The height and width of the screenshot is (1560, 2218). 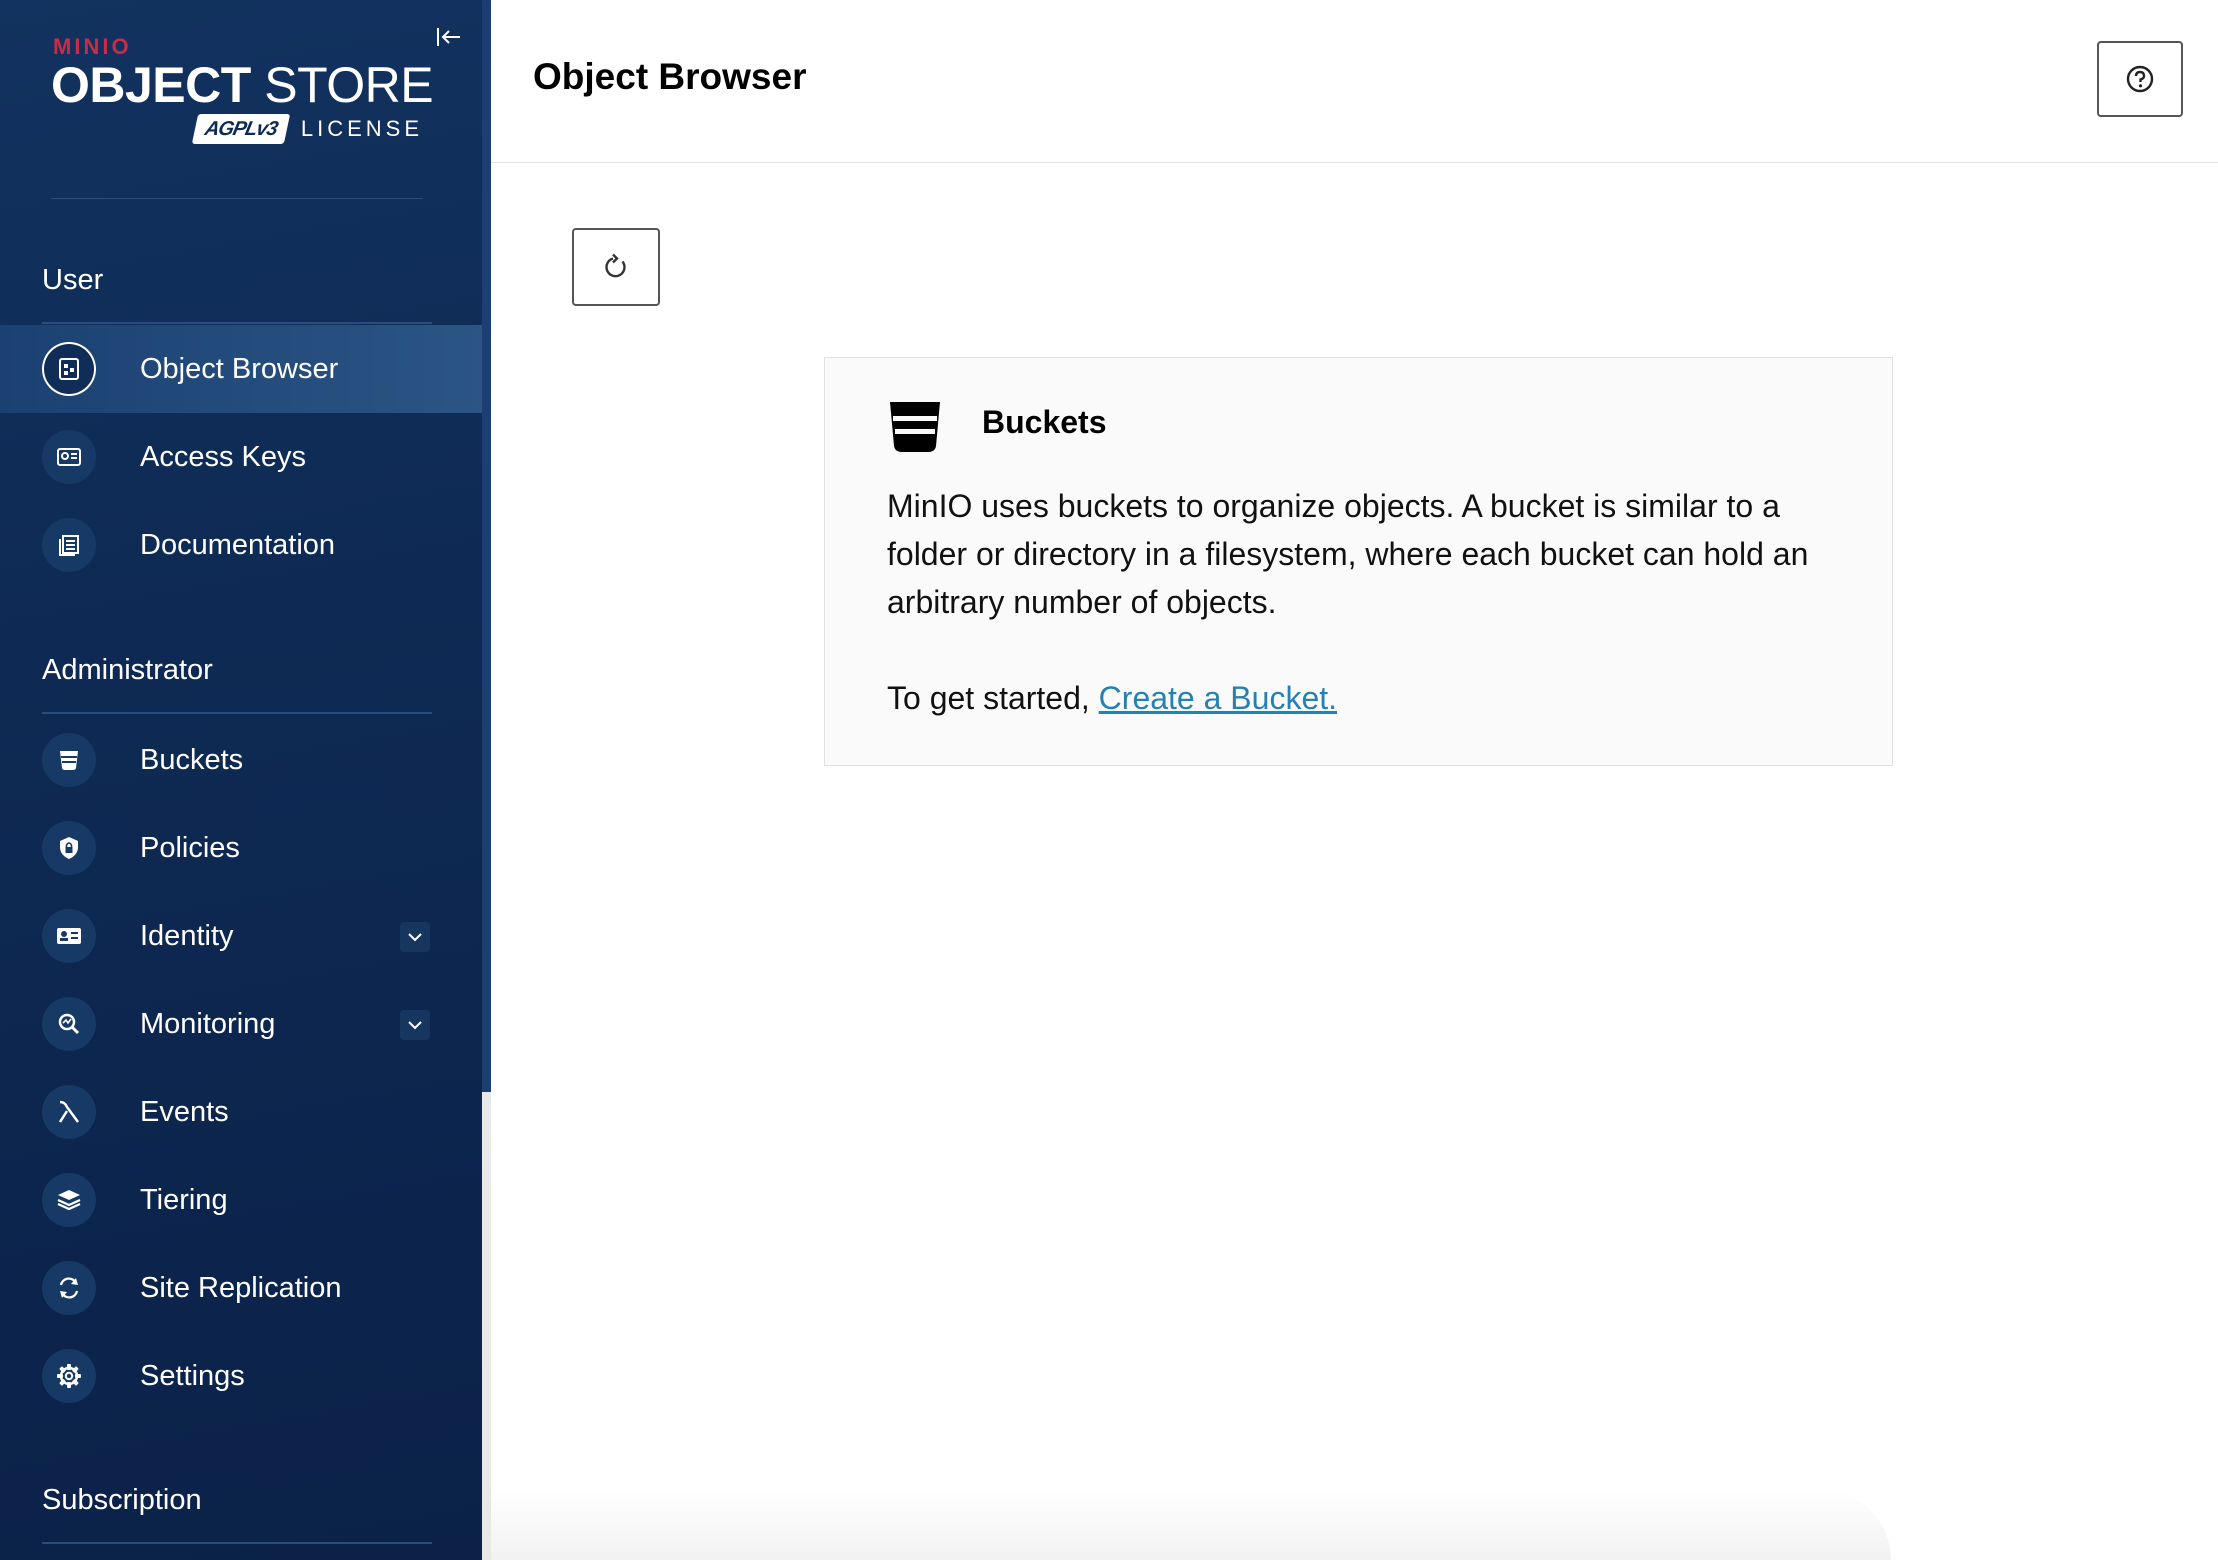 I want to click on sidebar-item-label: Site Replication, so click(x=241, y=1288).